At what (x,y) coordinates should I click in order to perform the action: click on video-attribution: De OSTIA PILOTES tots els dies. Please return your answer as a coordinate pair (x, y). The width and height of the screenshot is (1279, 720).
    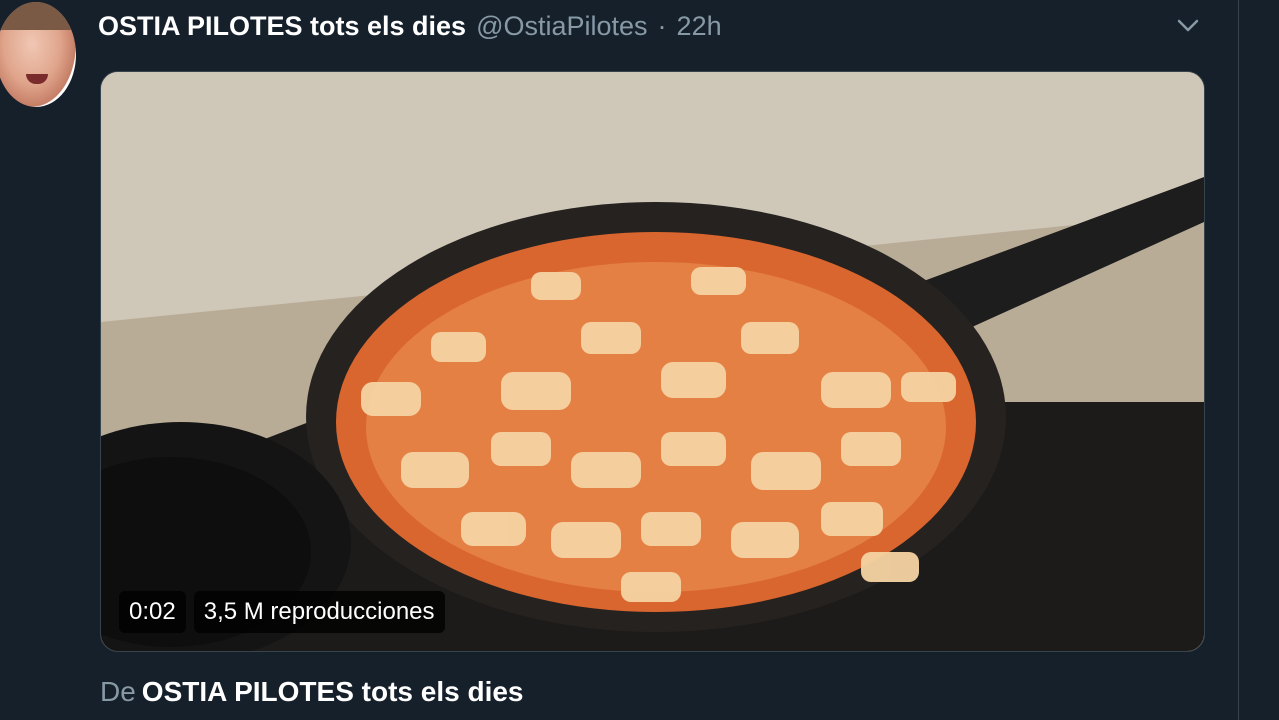
    Looking at the image, I should click on (312, 692).